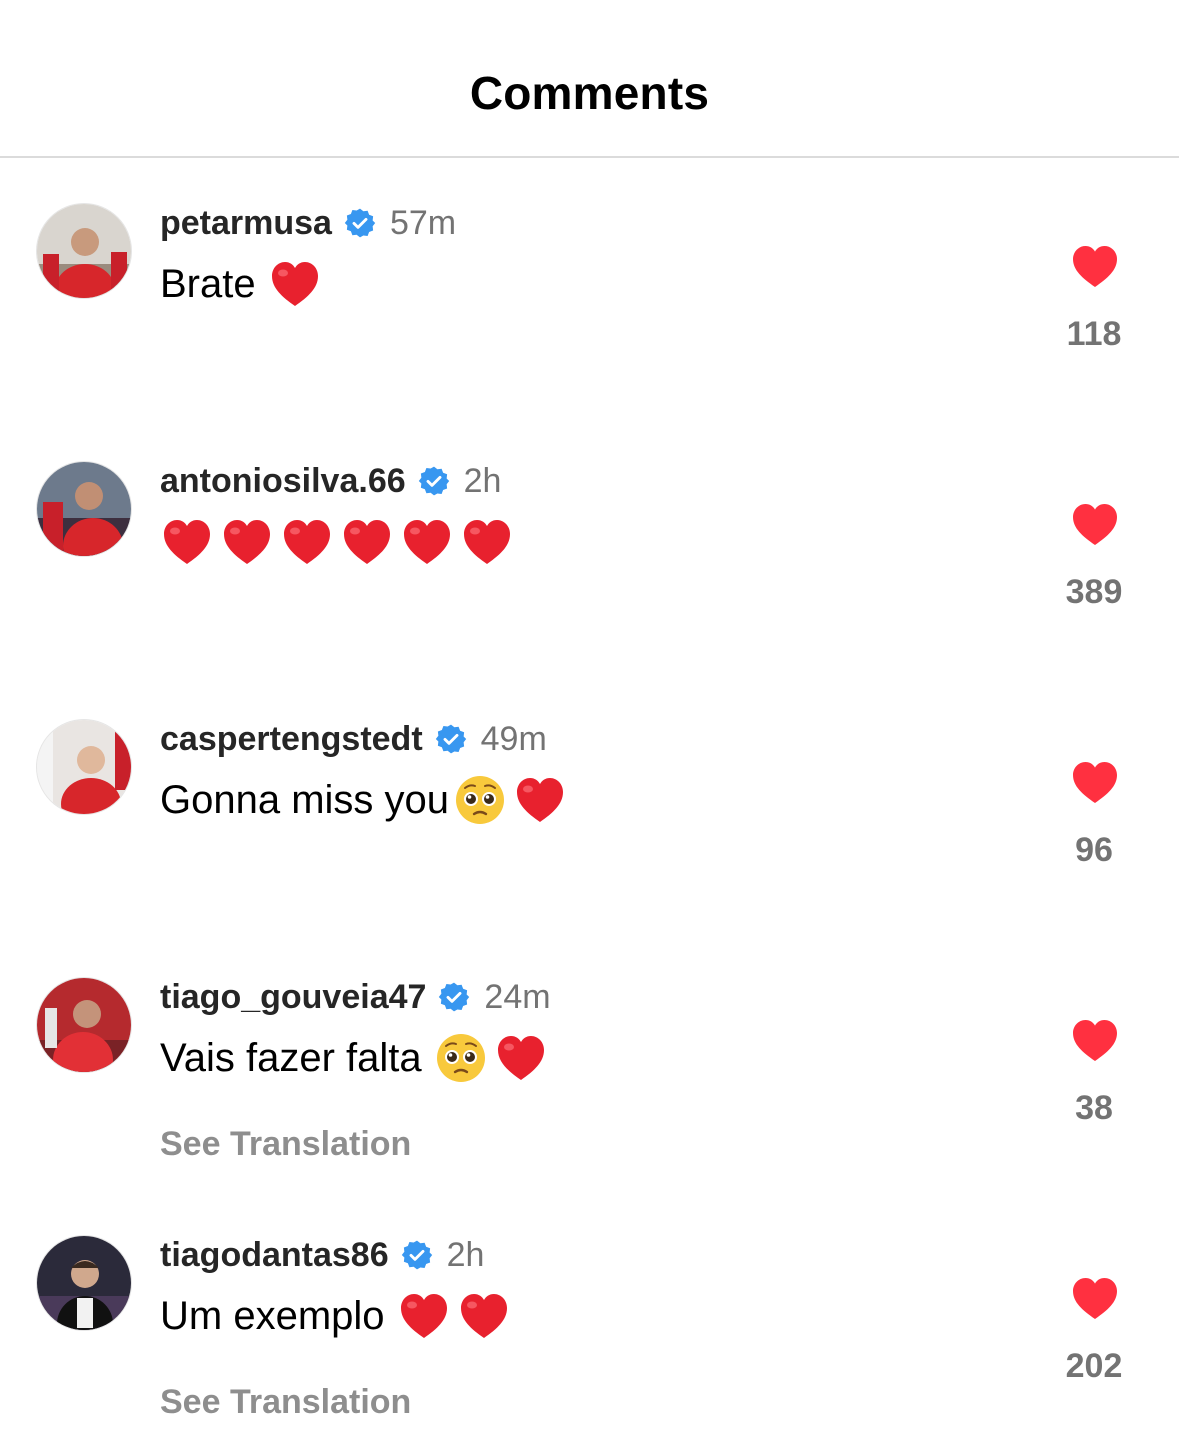  I want to click on comment-text: Brate, so click(241, 284).